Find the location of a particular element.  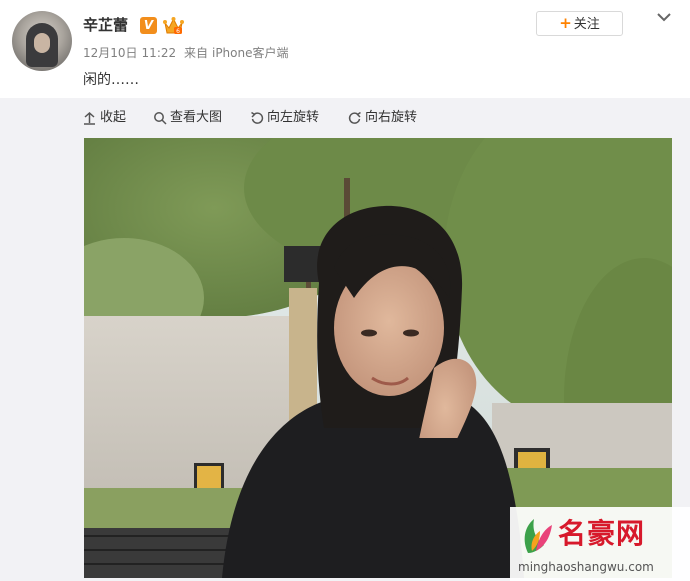

site-watermark: 名豪网 minghaoshangwu.com is located at coordinates (600, 544).